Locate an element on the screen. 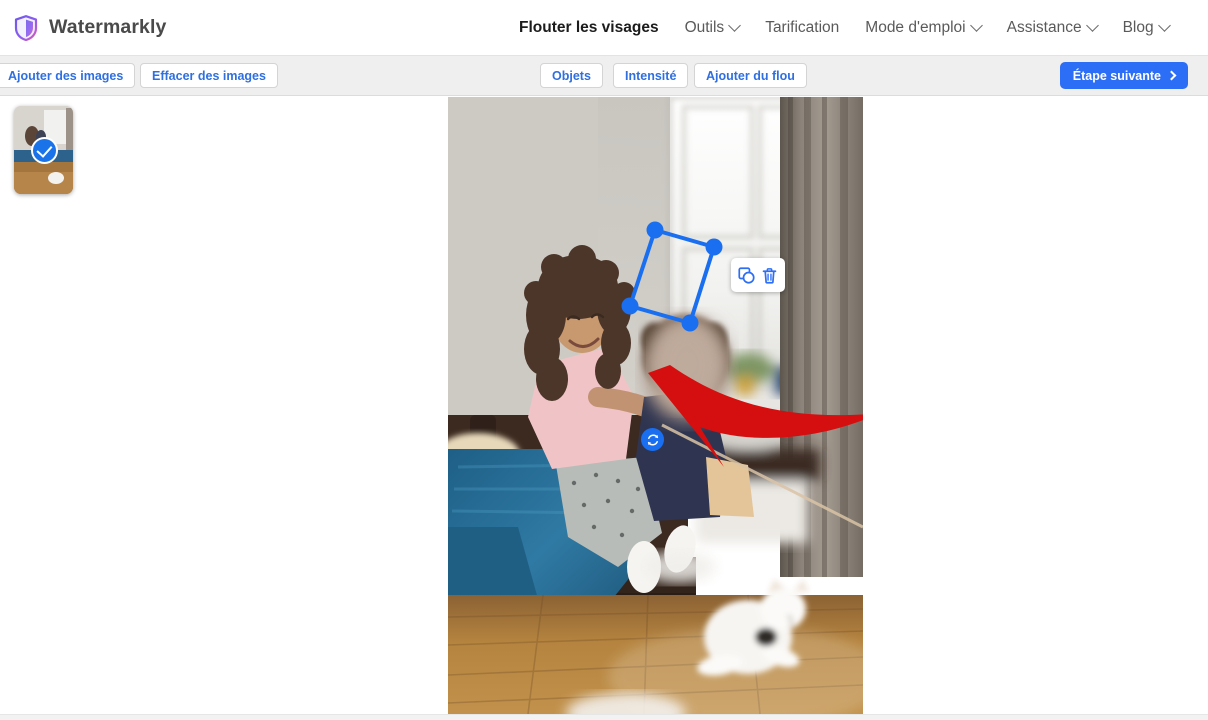 The width and height of the screenshot is (1208, 720). rotate-refresh-icon is located at coordinates (653, 440).